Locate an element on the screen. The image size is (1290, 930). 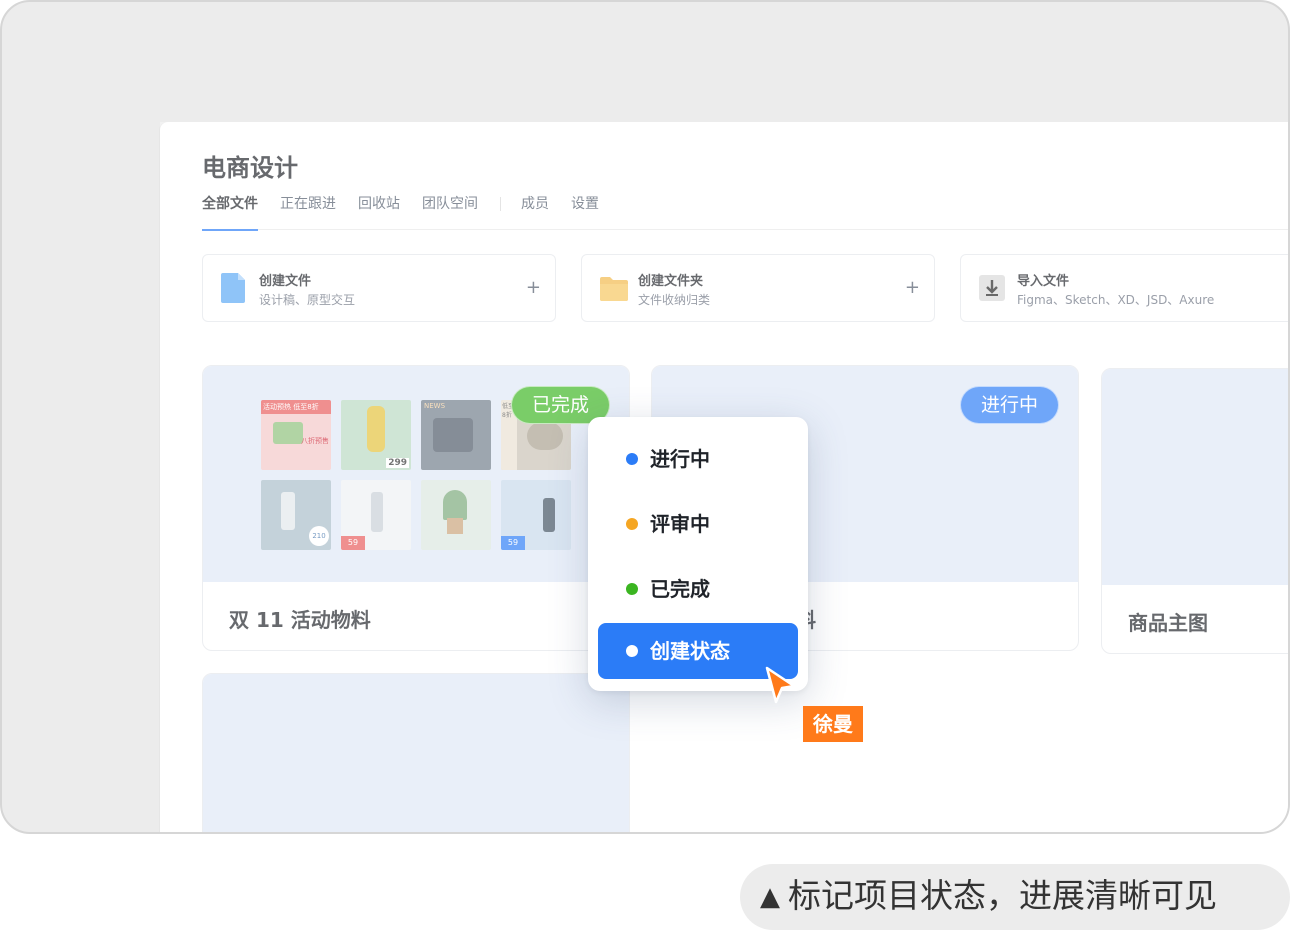
status-option-completed: 已完成 is located at coordinates (698, 589).